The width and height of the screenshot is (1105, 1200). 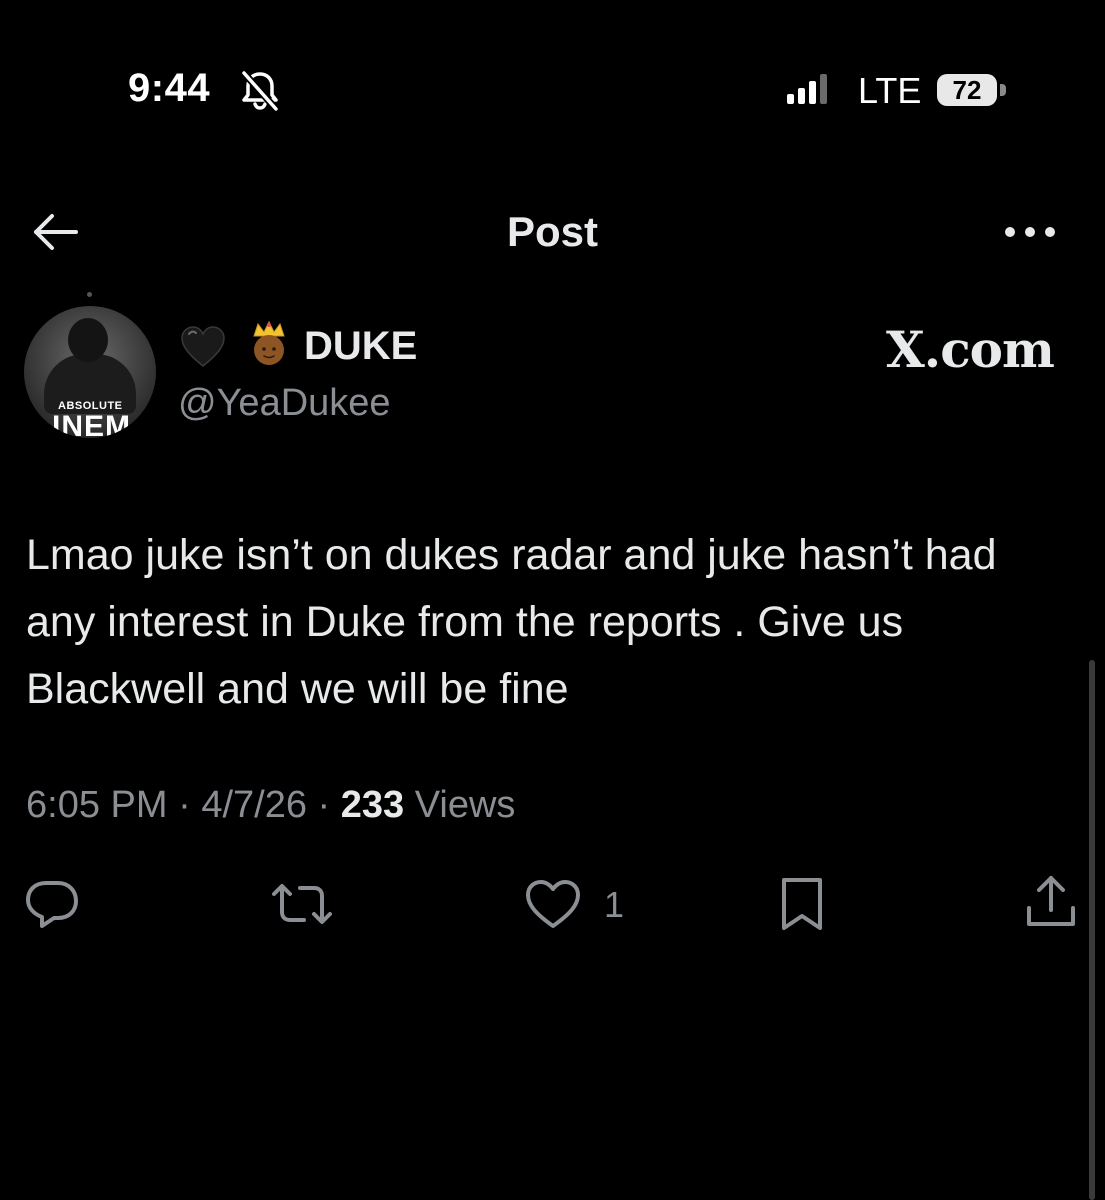 I want to click on post-meta: 6:05 PM · 4/7/26 · 233 Views, so click(x=270, y=805).